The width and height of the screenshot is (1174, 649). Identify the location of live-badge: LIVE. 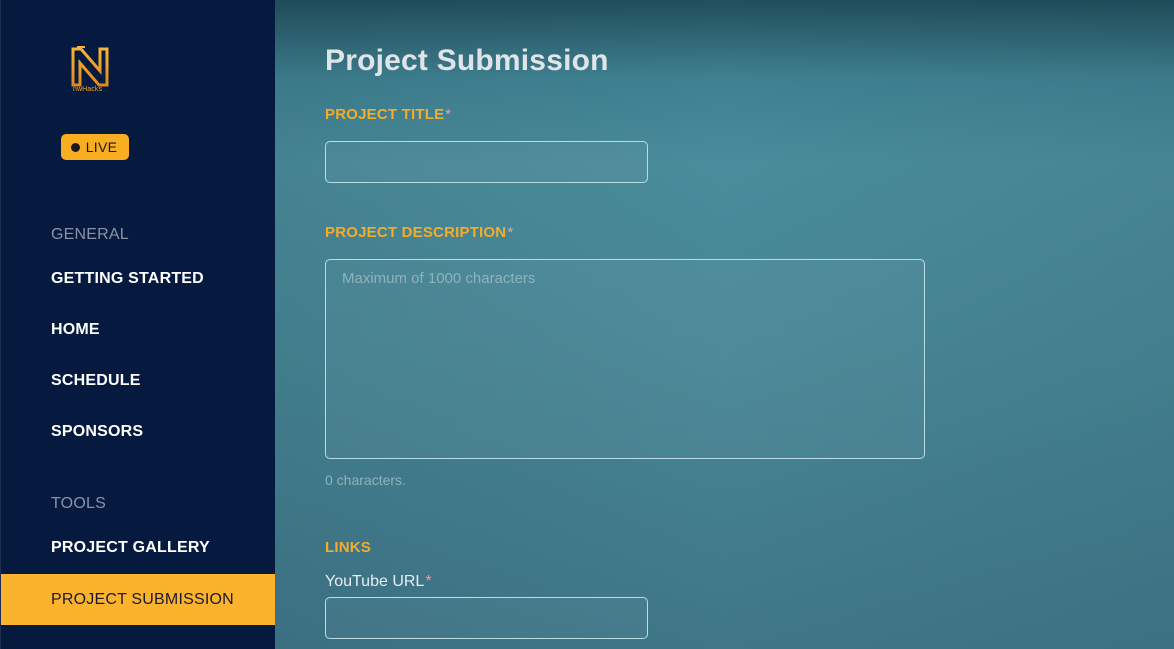
(95, 147).